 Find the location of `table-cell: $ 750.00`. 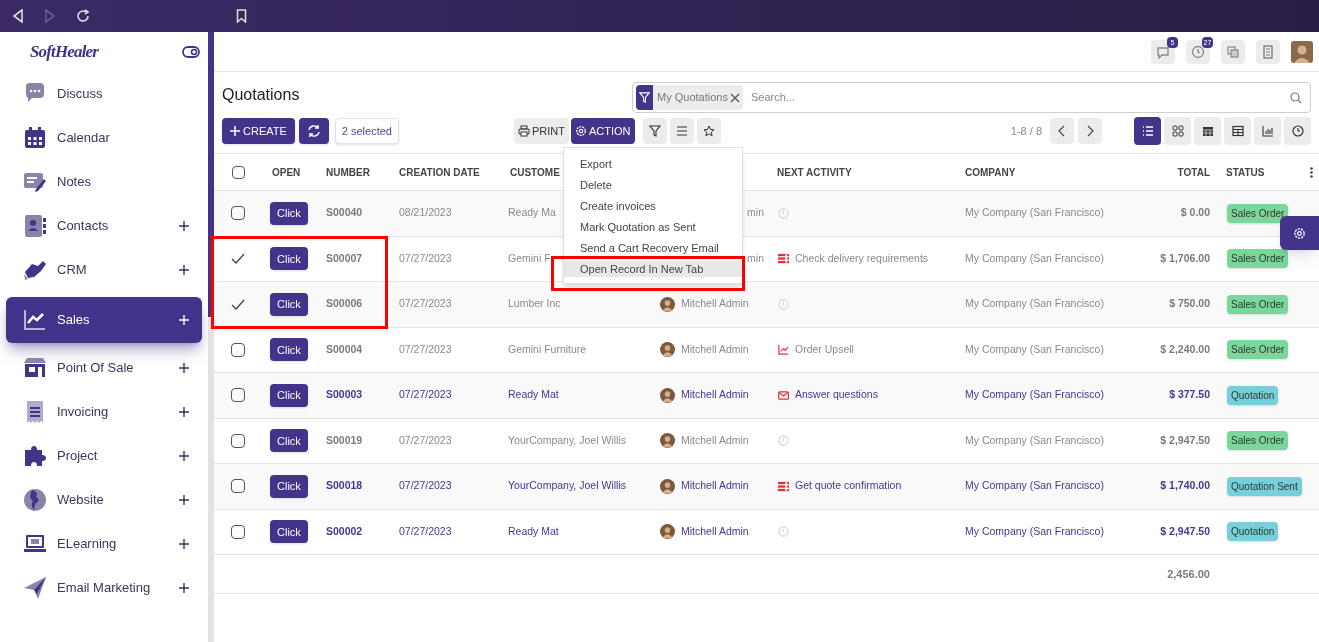

table-cell: $ 750.00 is located at coordinates (1189, 303).